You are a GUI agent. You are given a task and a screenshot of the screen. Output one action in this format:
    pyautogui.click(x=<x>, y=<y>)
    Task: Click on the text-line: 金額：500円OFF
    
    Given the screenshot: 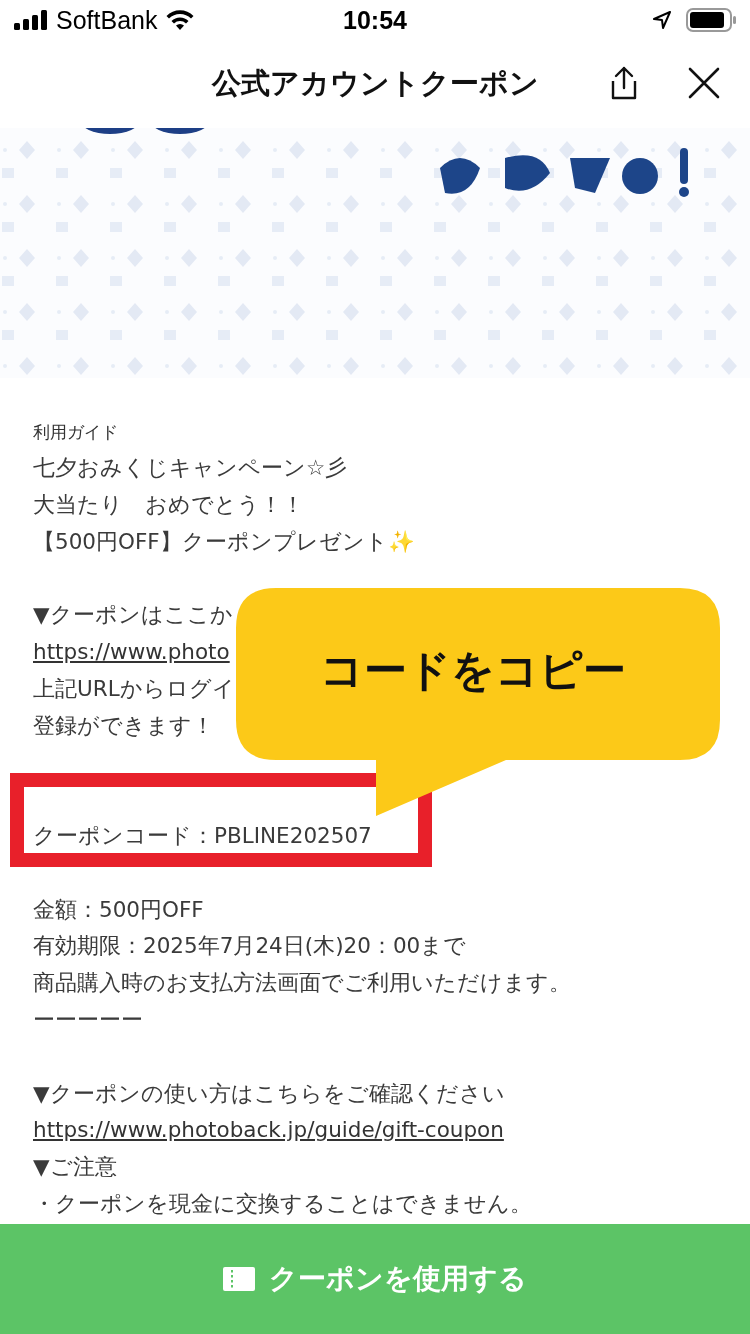 What is the action you would take?
    pyautogui.click(x=118, y=909)
    